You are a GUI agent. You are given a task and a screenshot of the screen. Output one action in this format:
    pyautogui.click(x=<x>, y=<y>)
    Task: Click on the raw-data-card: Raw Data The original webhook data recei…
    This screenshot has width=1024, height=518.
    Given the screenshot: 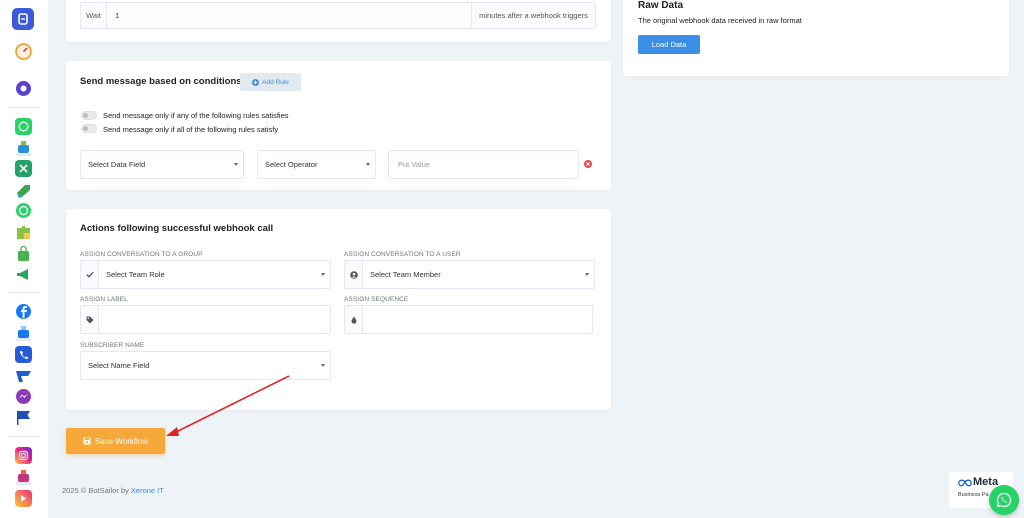 What is the action you would take?
    pyautogui.click(x=816, y=38)
    